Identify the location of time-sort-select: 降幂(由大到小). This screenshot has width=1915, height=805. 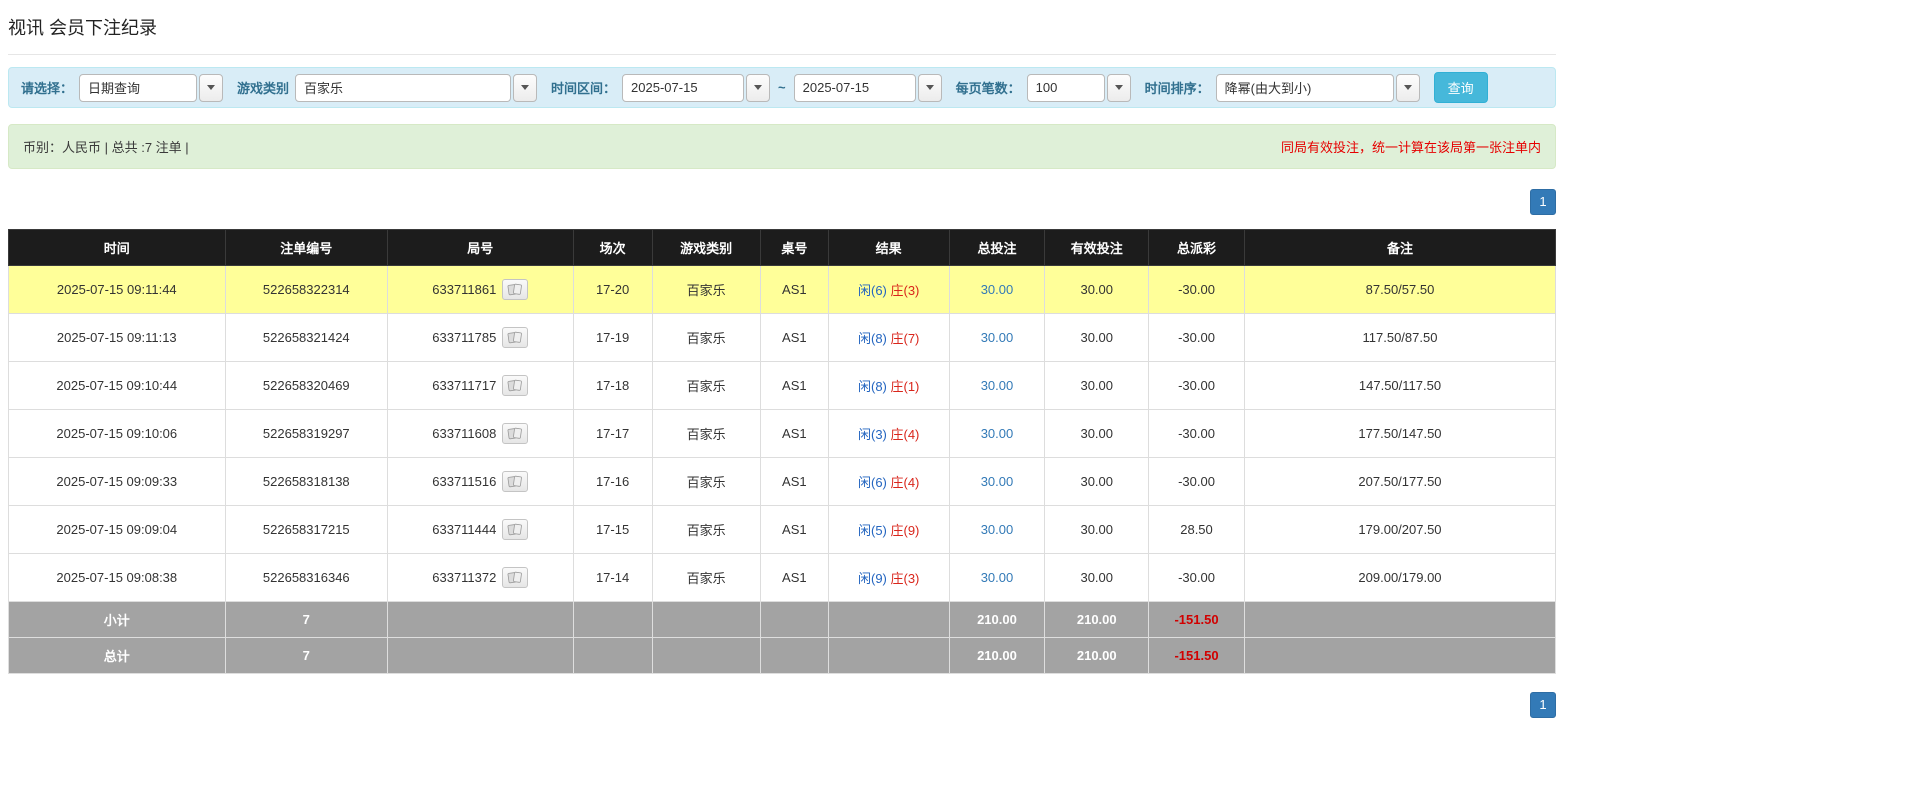
(1317, 87).